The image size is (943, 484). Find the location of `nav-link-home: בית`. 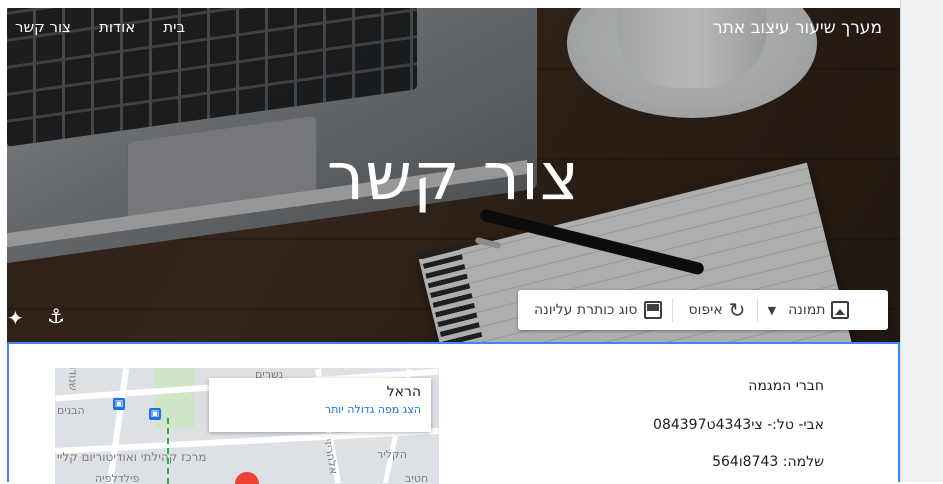

nav-link-home: בית is located at coordinates (174, 27).